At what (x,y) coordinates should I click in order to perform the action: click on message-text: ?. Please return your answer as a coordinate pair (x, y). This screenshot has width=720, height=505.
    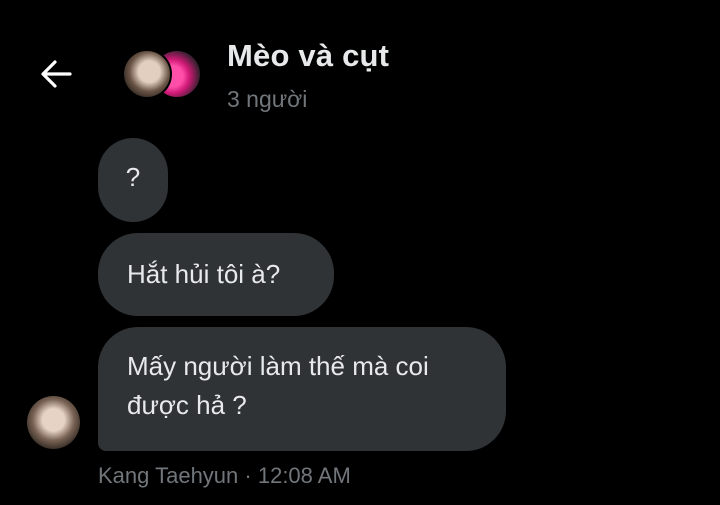
    Looking at the image, I should click on (133, 177).